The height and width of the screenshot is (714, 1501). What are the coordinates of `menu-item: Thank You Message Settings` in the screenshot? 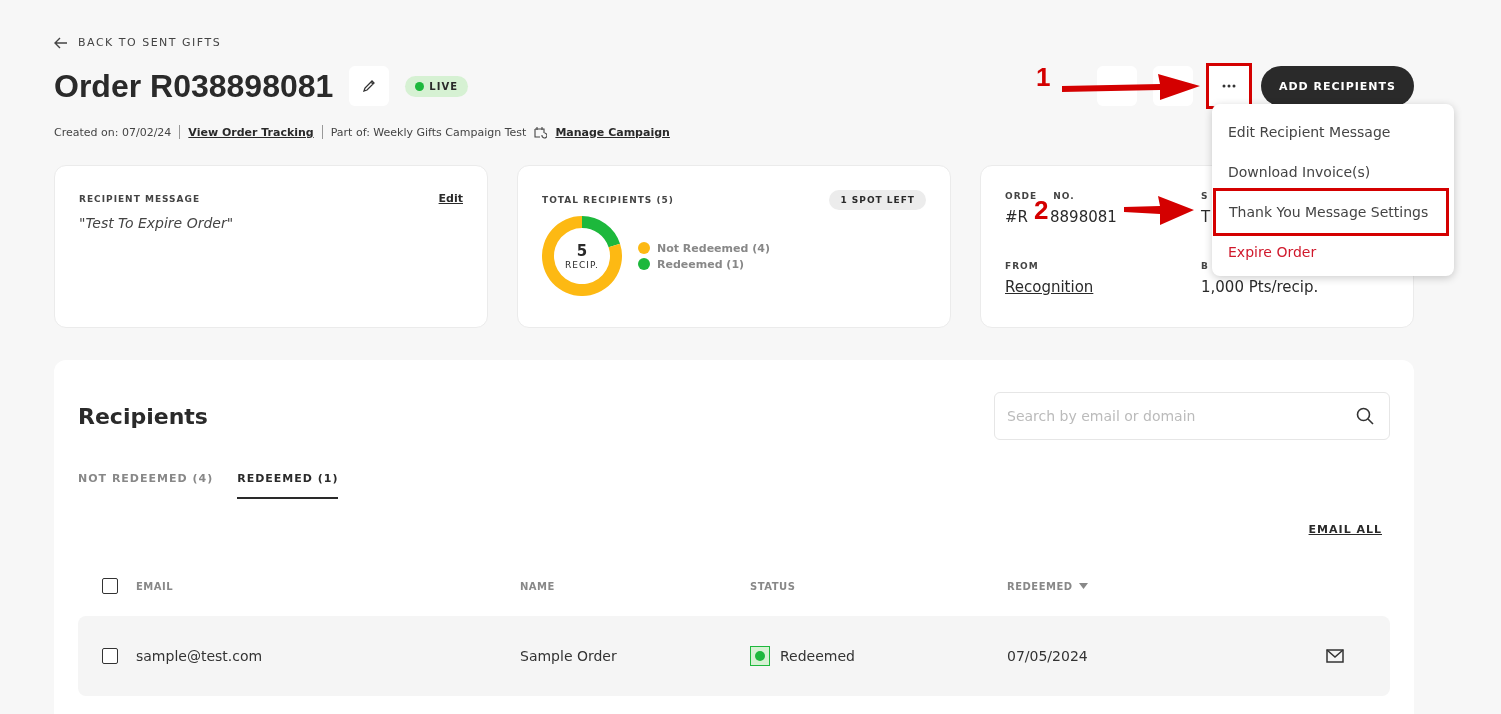 It's located at (1331, 212).